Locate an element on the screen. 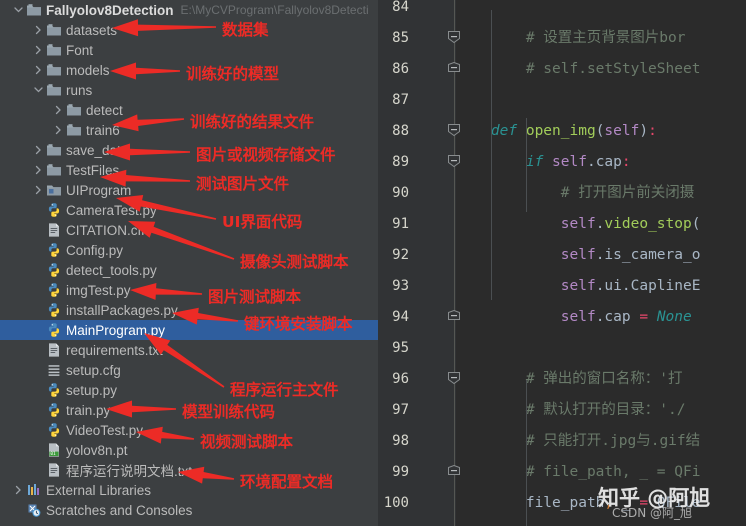 This screenshot has width=746, height=526. code-line: file_path, _ = QFile is located at coordinates (578, 503).